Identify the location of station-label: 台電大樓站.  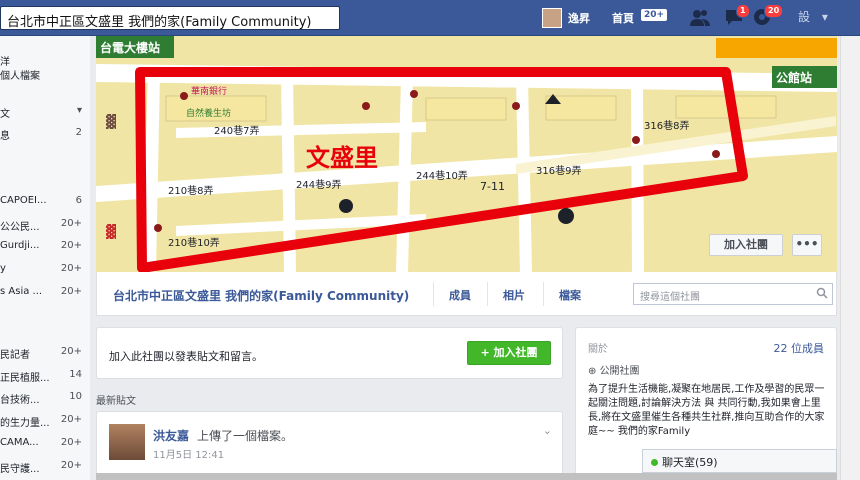
(130, 47).